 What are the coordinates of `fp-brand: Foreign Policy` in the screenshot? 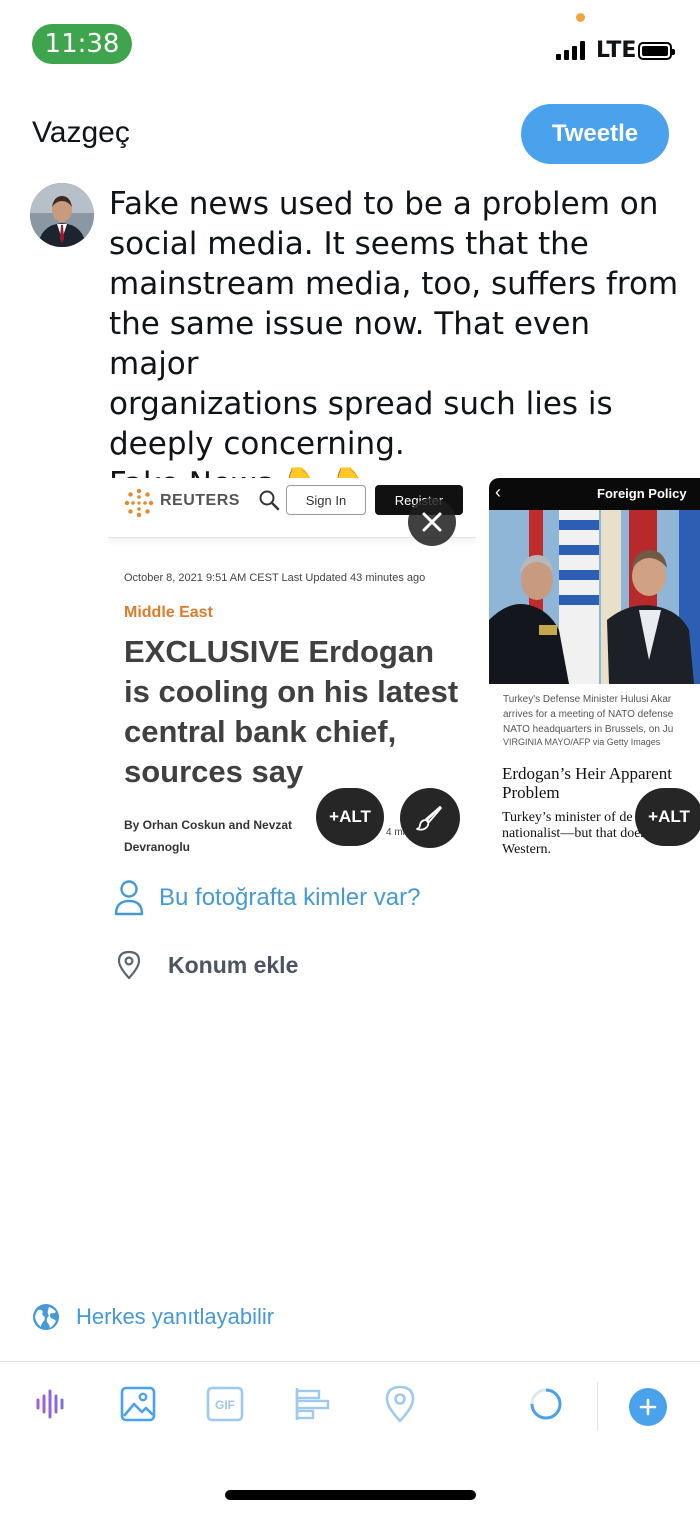 It's located at (642, 493).